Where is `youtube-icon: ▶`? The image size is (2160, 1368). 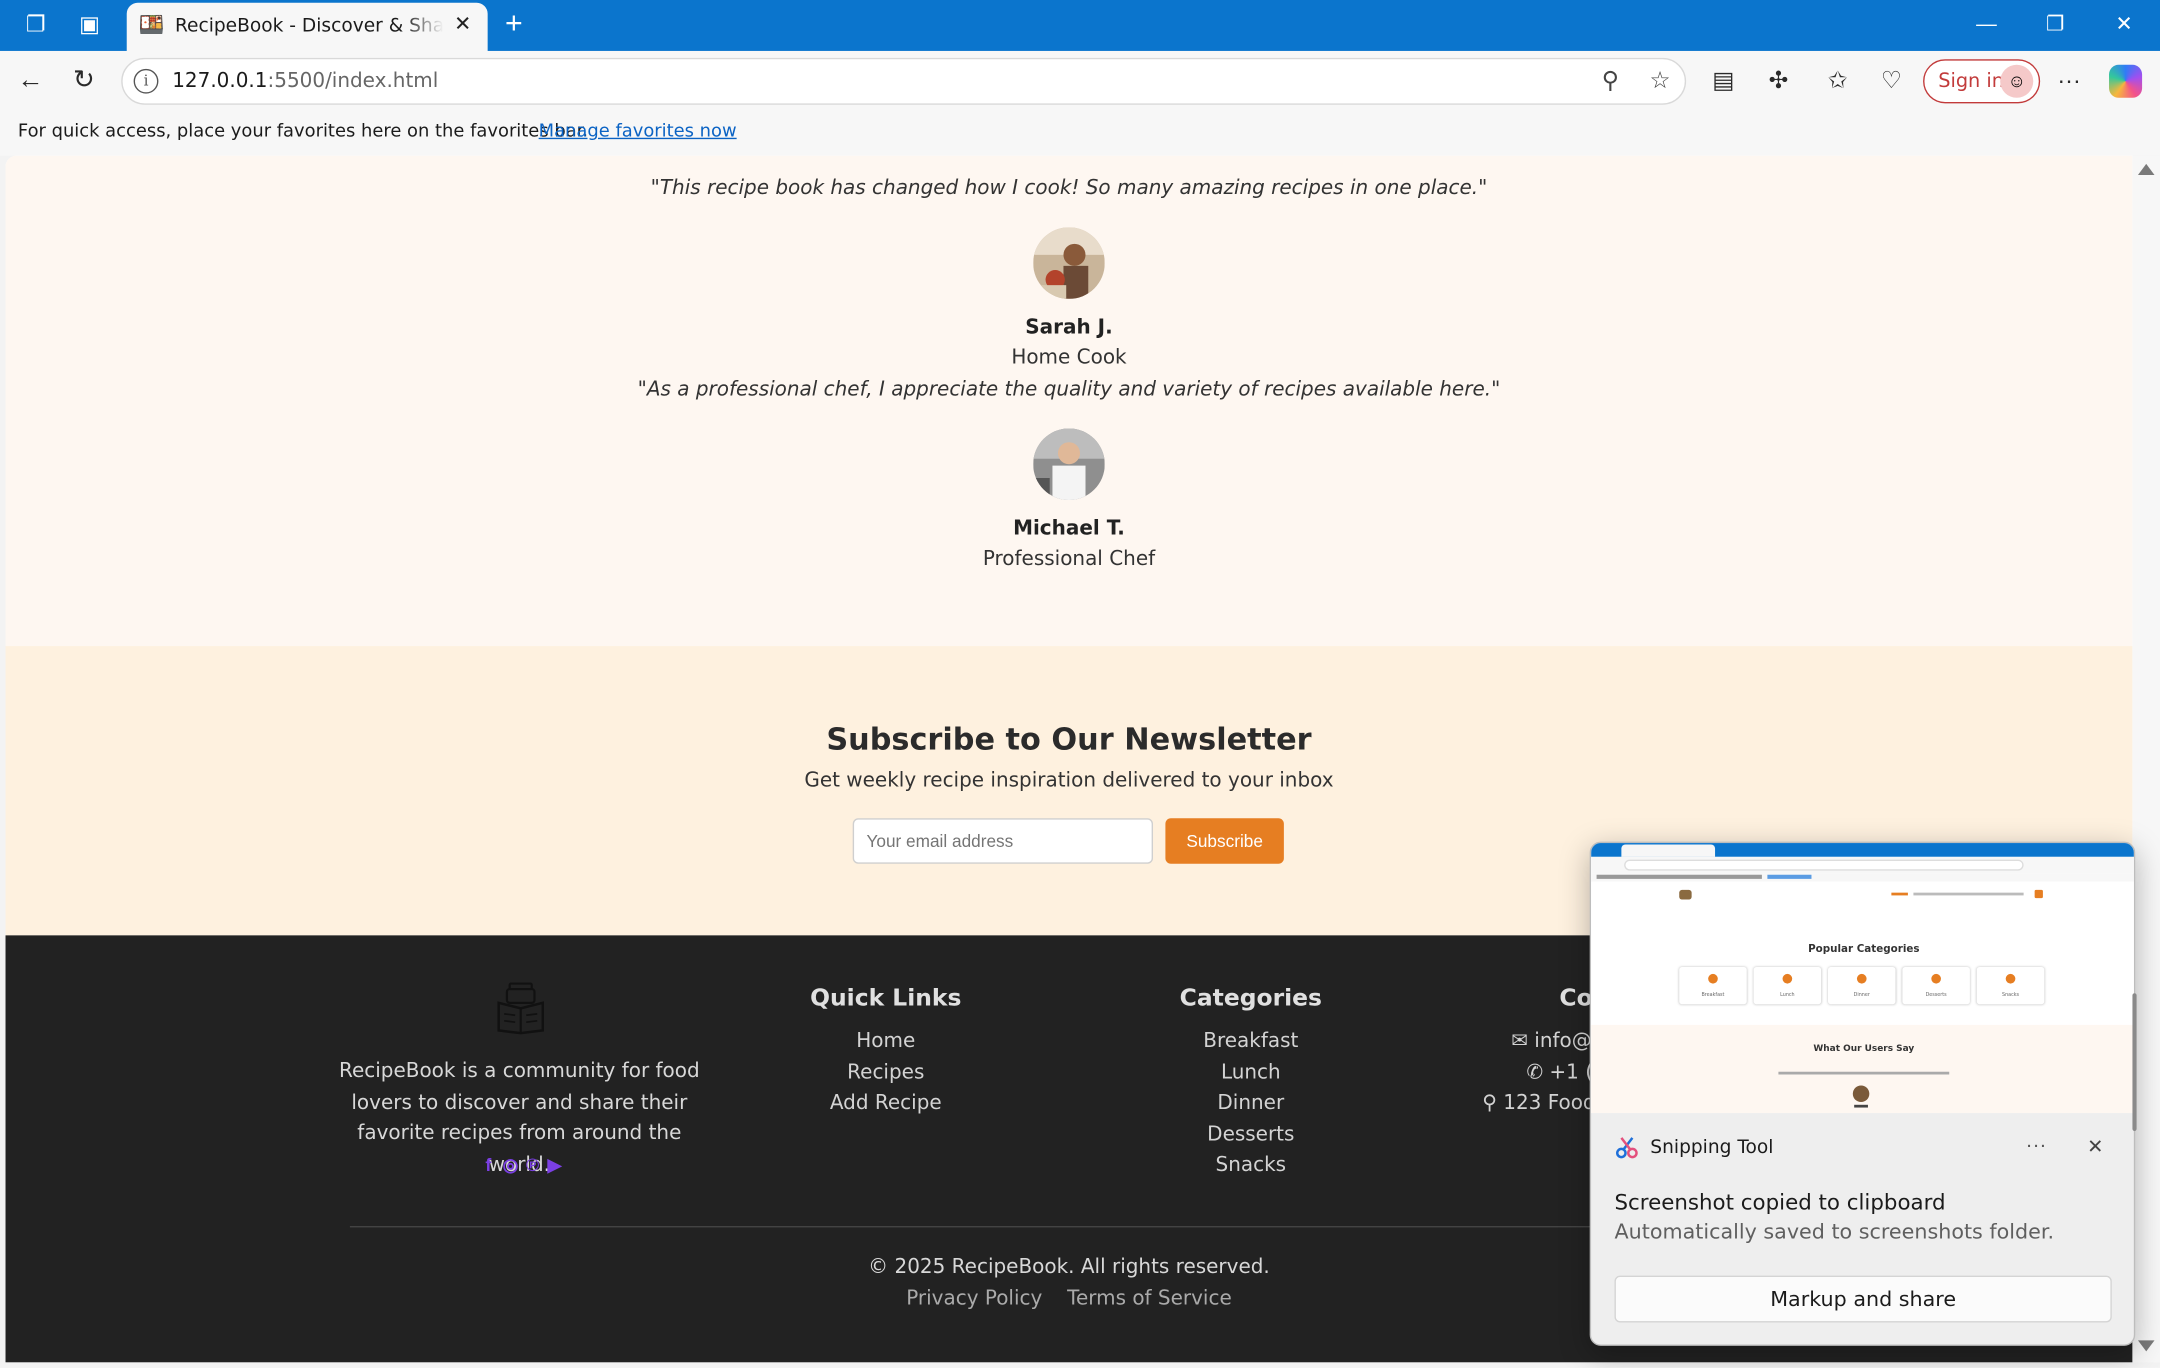
youtube-icon: ▶ is located at coordinates (554, 1164).